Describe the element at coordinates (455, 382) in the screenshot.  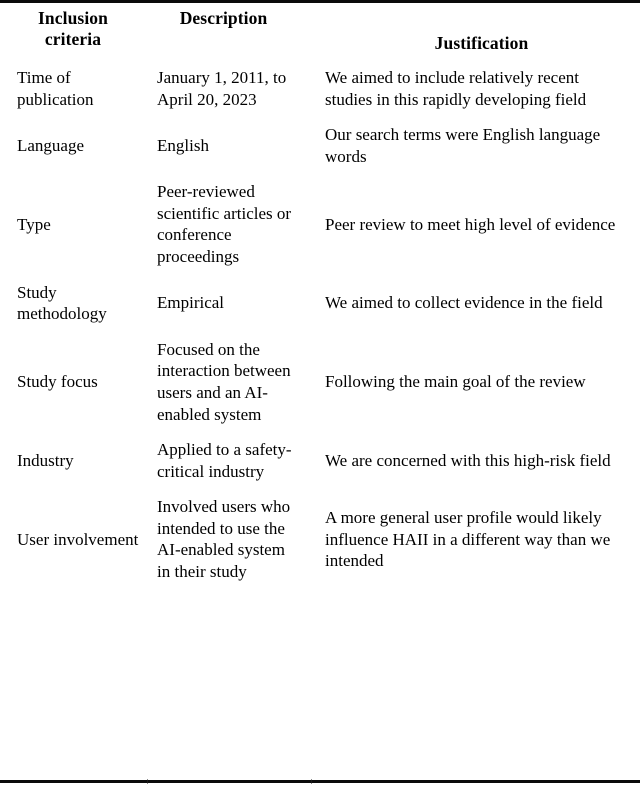
I see `cell-justification: Following the main goal of the review` at that location.